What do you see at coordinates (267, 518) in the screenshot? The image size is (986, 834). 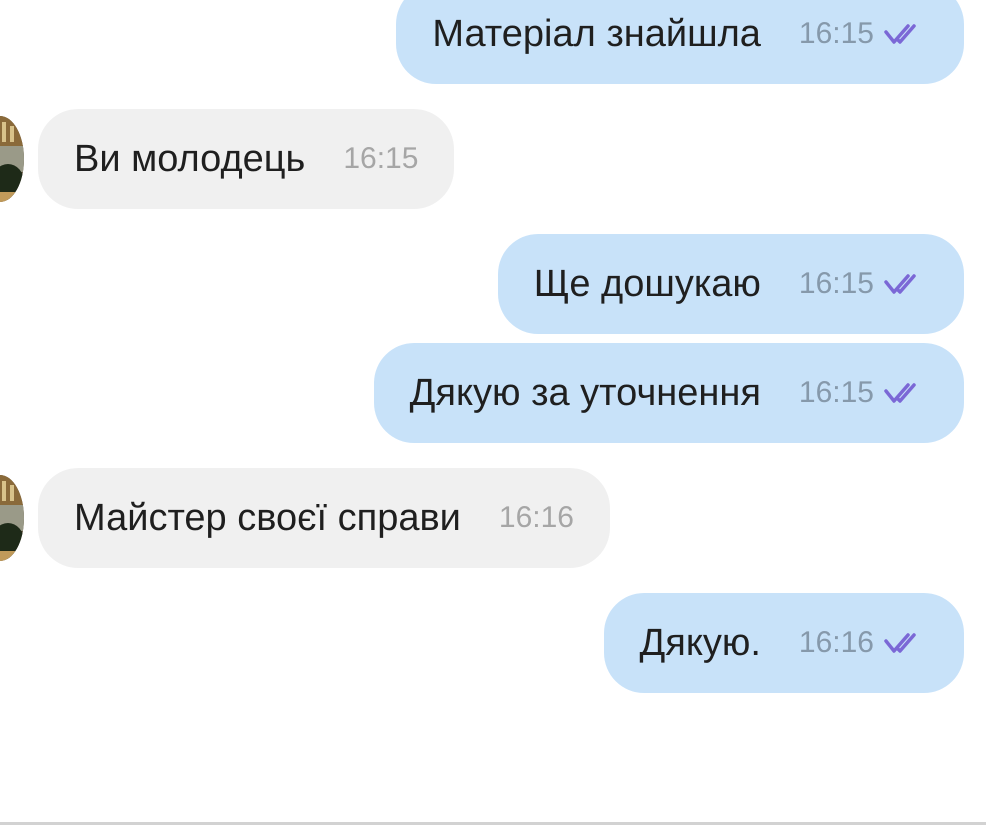 I see `message-text: Майстер своєї справи` at bounding box center [267, 518].